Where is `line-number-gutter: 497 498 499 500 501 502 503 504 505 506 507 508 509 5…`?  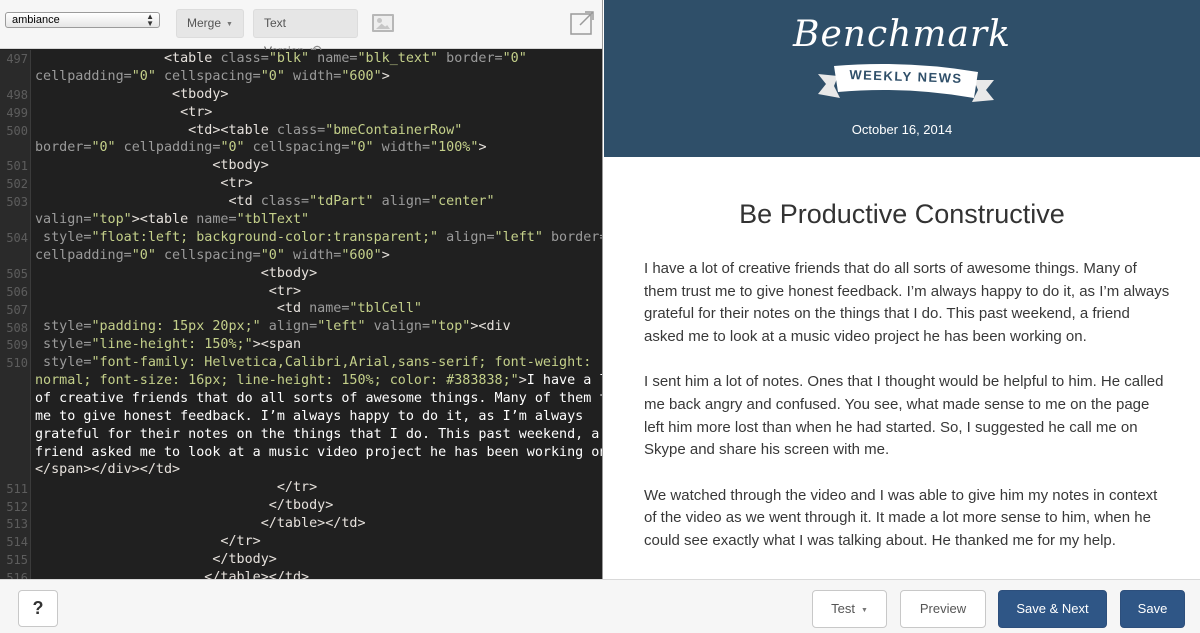
line-number-gutter: 497 498 499 500 501 502 503 504 505 506 507 508 509 5… is located at coordinates (15, 314).